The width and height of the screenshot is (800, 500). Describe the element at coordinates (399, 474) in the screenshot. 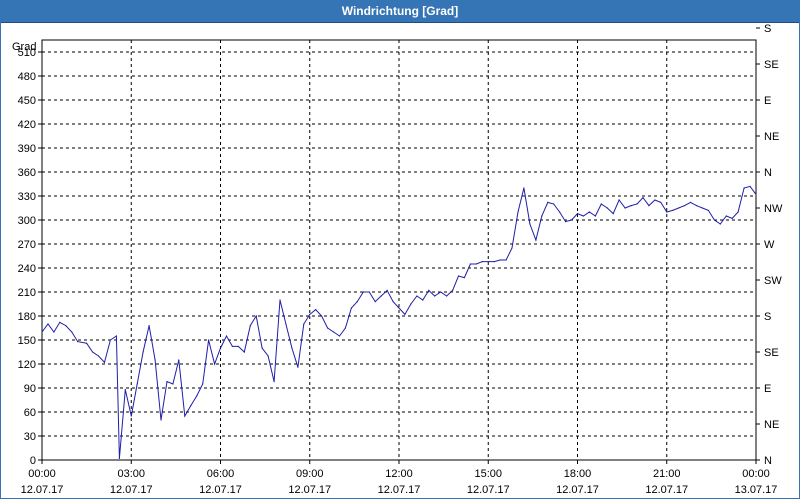

I see `x-tick-time: 12:00` at that location.